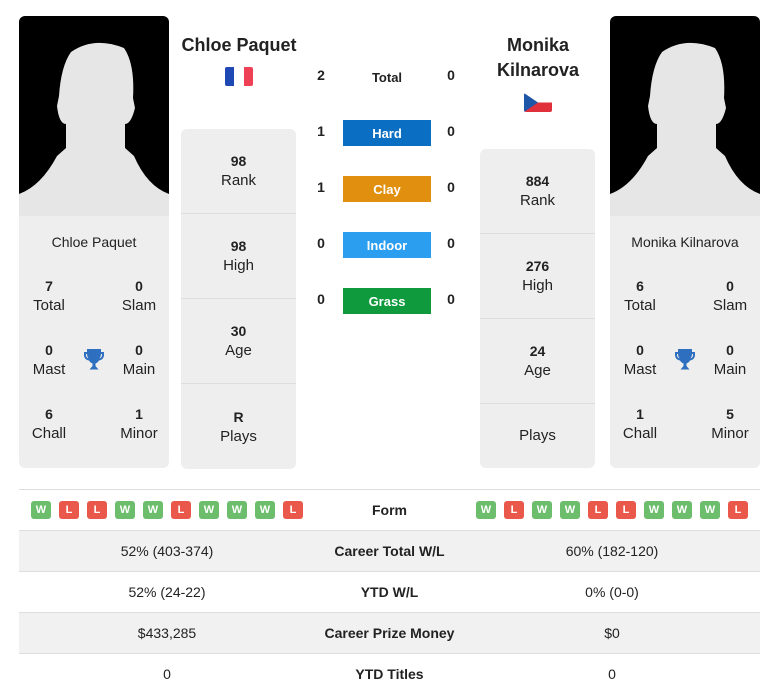 The height and width of the screenshot is (699, 779). Describe the element at coordinates (537, 435) in the screenshot. I see `player2-plays: Plays` at that location.